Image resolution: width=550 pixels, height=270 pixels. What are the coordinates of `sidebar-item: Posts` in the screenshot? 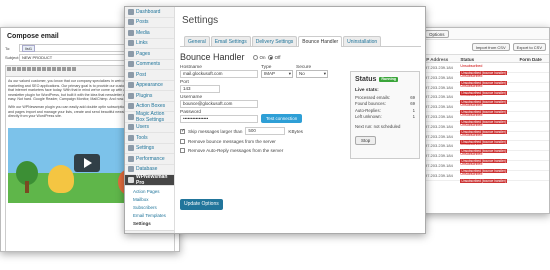 It's located at (149, 23).